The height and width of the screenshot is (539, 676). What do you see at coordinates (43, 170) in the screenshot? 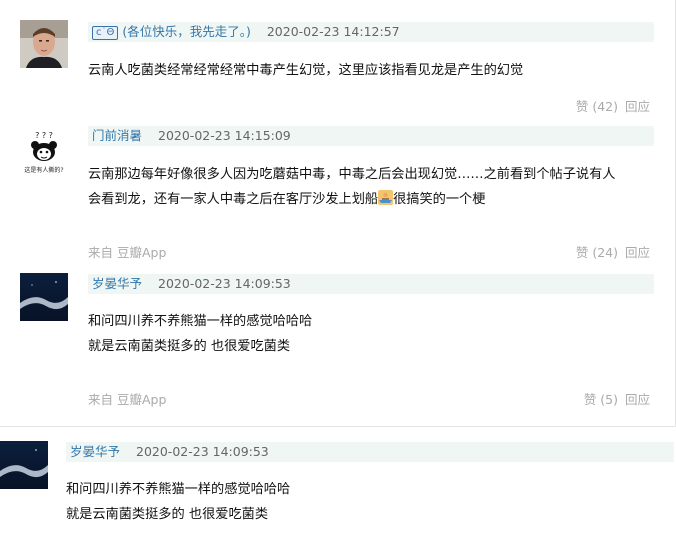
I see `avatar-caption: 这是有人撕的?` at bounding box center [43, 170].